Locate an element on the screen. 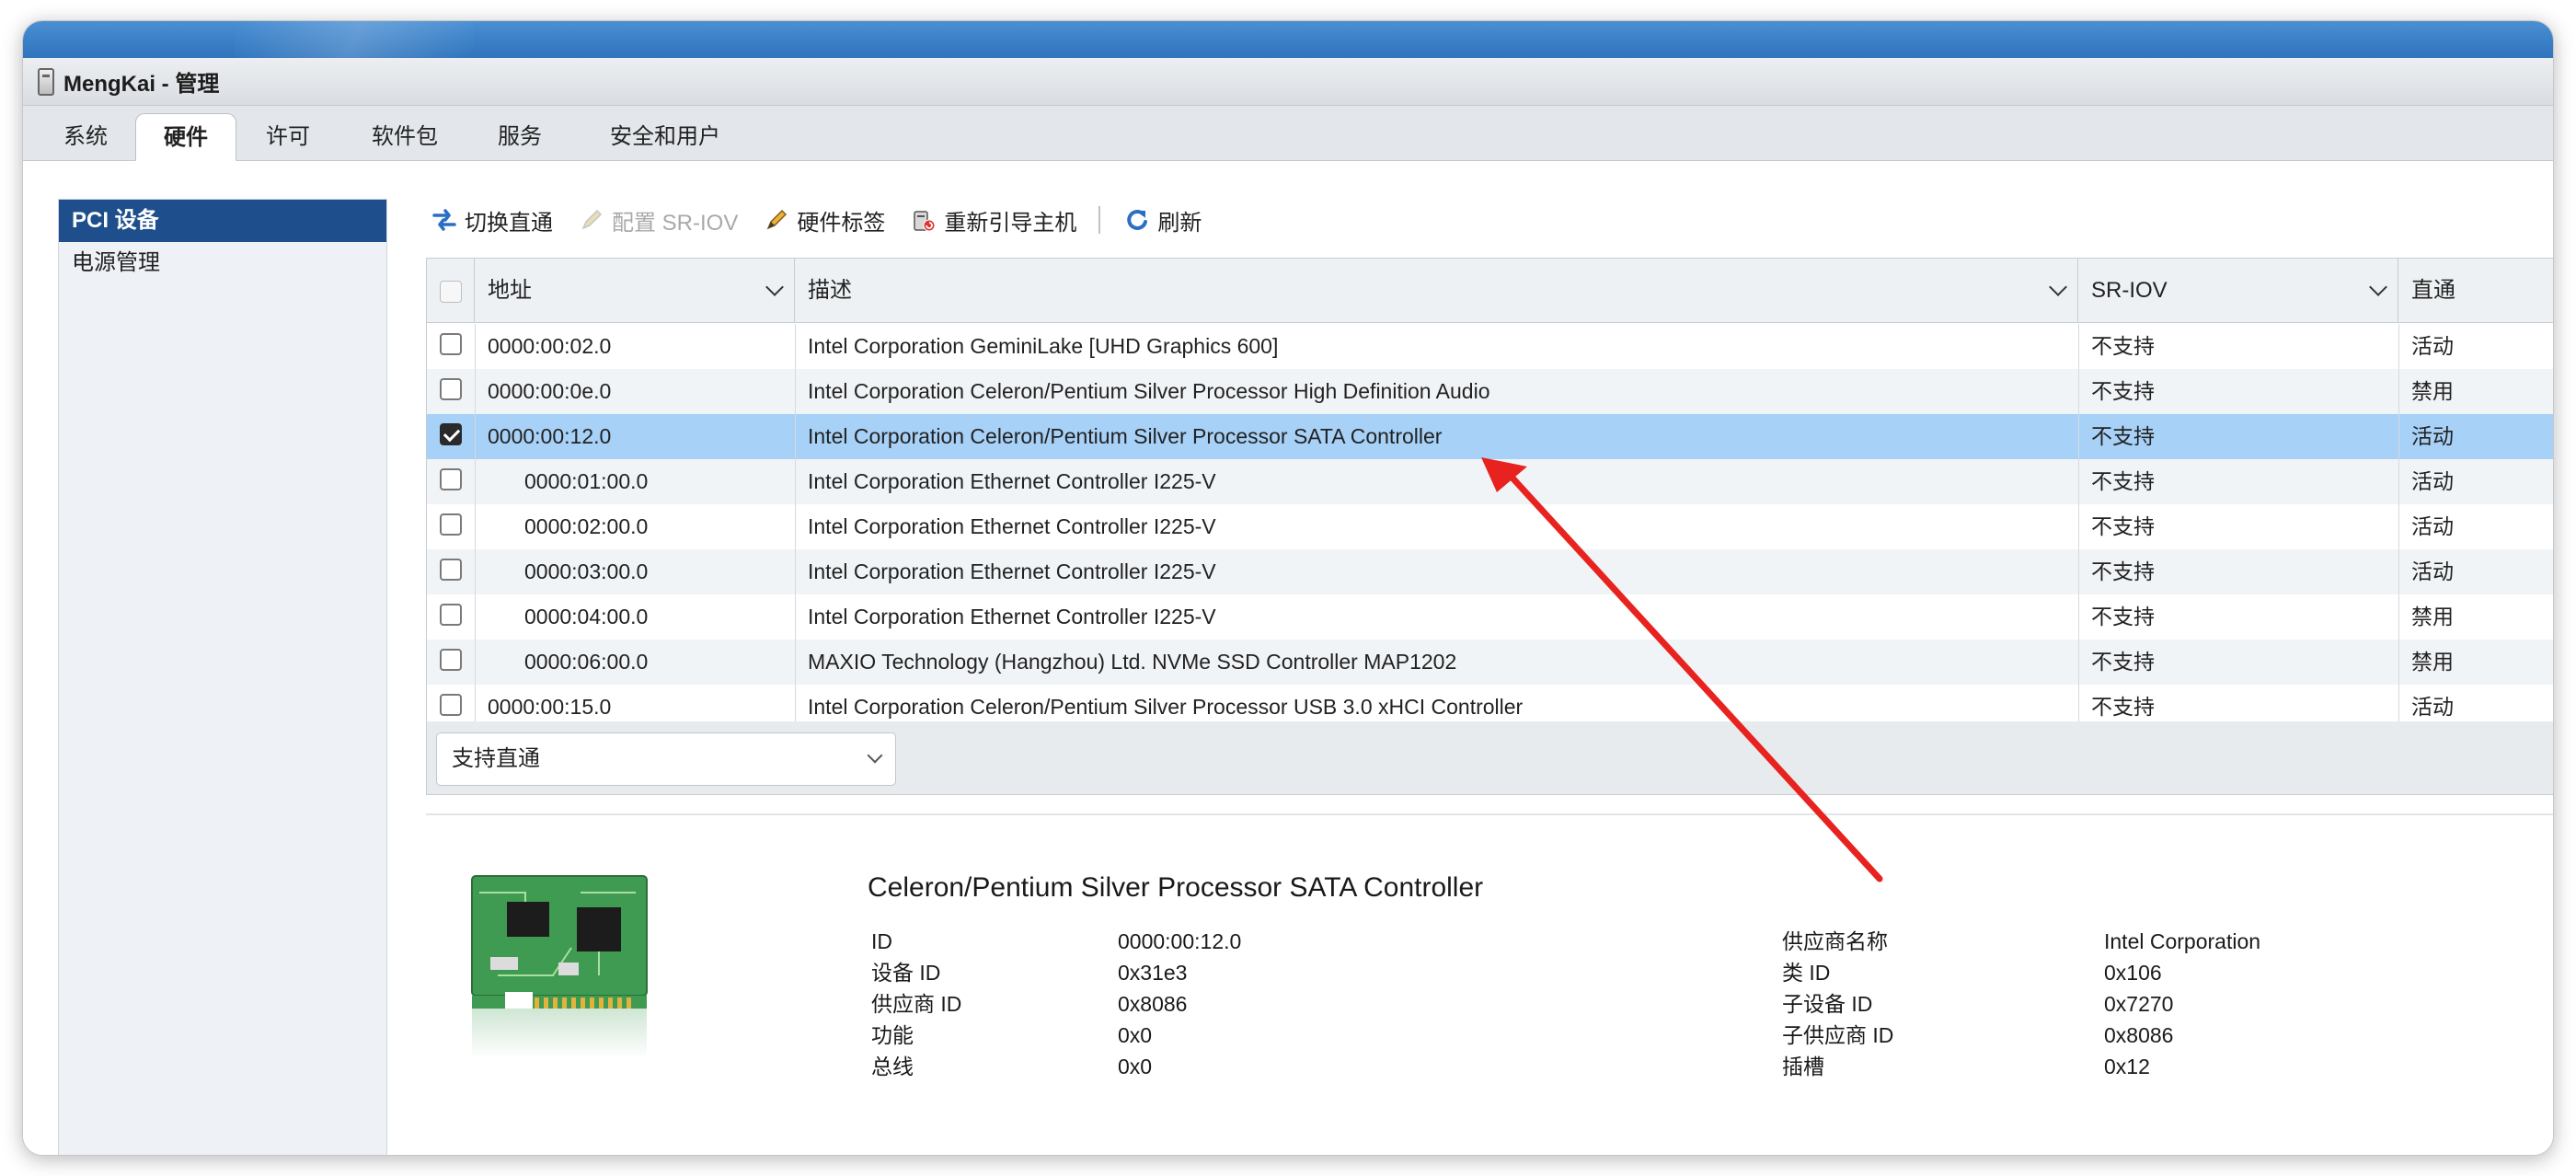 The height and width of the screenshot is (1176, 2576). address-cell: 0000:00:12.0 is located at coordinates (550, 436).